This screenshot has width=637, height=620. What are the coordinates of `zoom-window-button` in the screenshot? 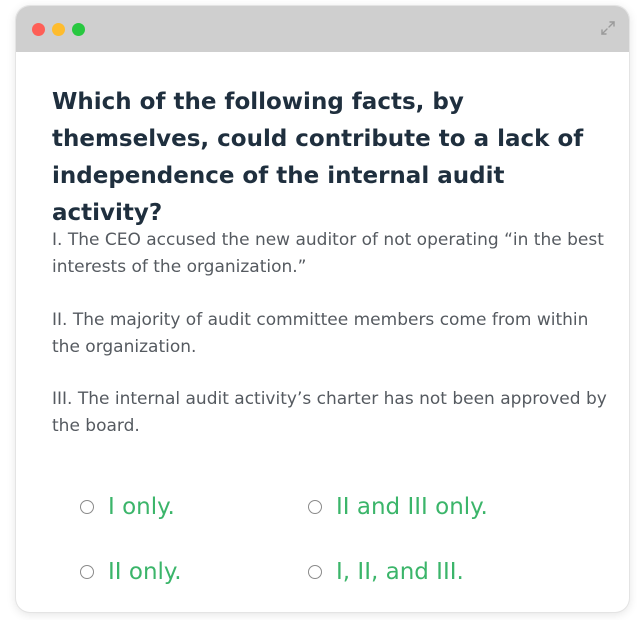 It's located at (78, 29).